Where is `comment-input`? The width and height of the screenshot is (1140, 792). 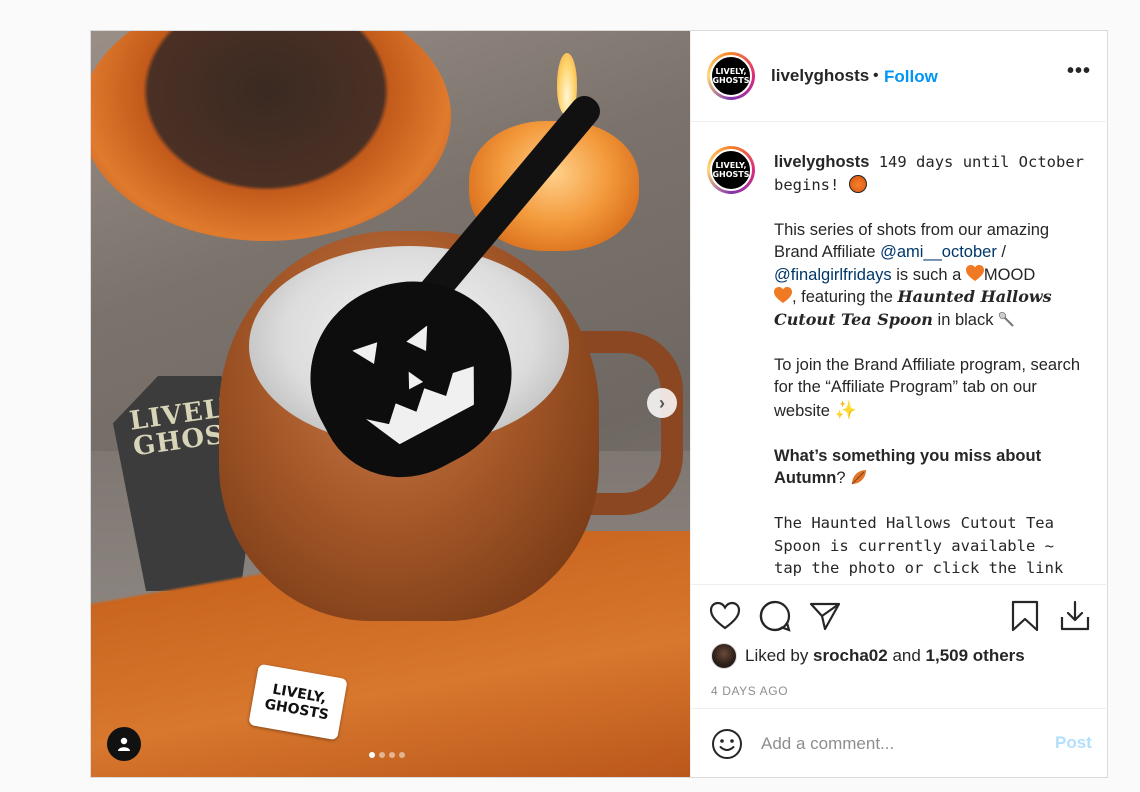
comment-input is located at coordinates (901, 744).